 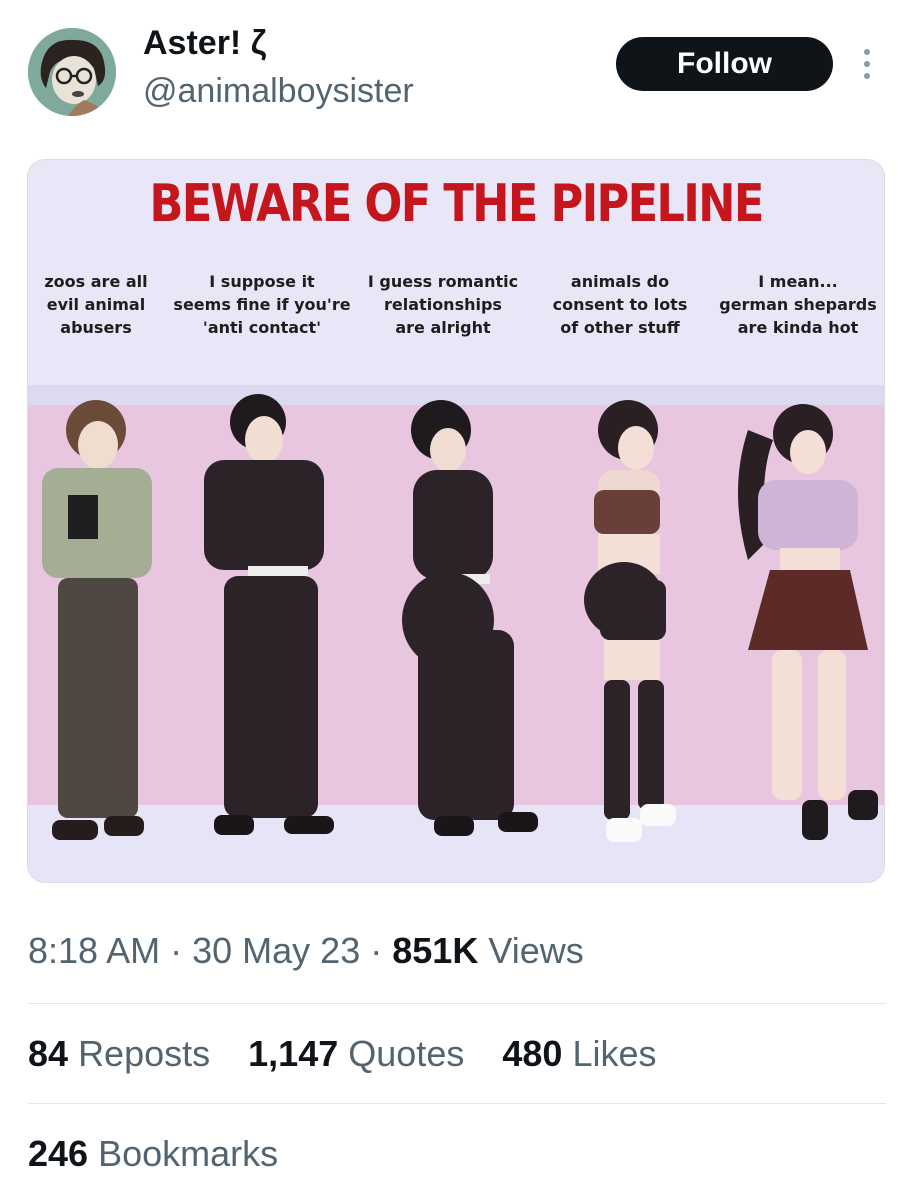 What do you see at coordinates (96, 304) in the screenshot?
I see `meme-caption-1: zoos are all evil animal abusers` at bounding box center [96, 304].